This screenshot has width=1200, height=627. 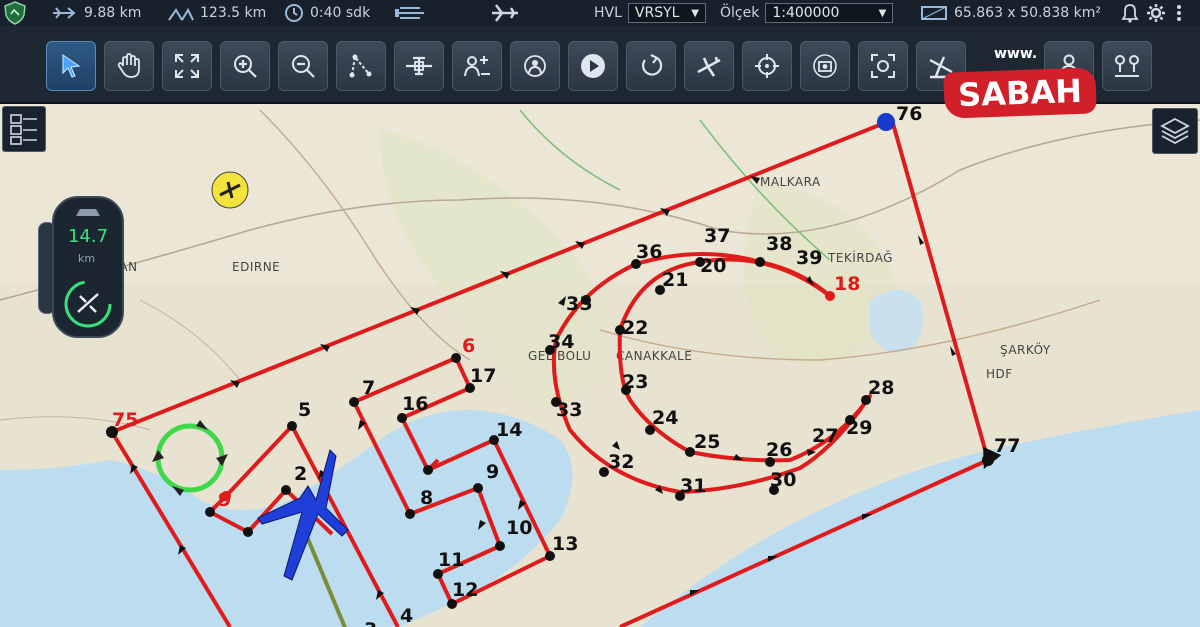 I want to click on waypoint-label: 27, so click(x=825, y=436).